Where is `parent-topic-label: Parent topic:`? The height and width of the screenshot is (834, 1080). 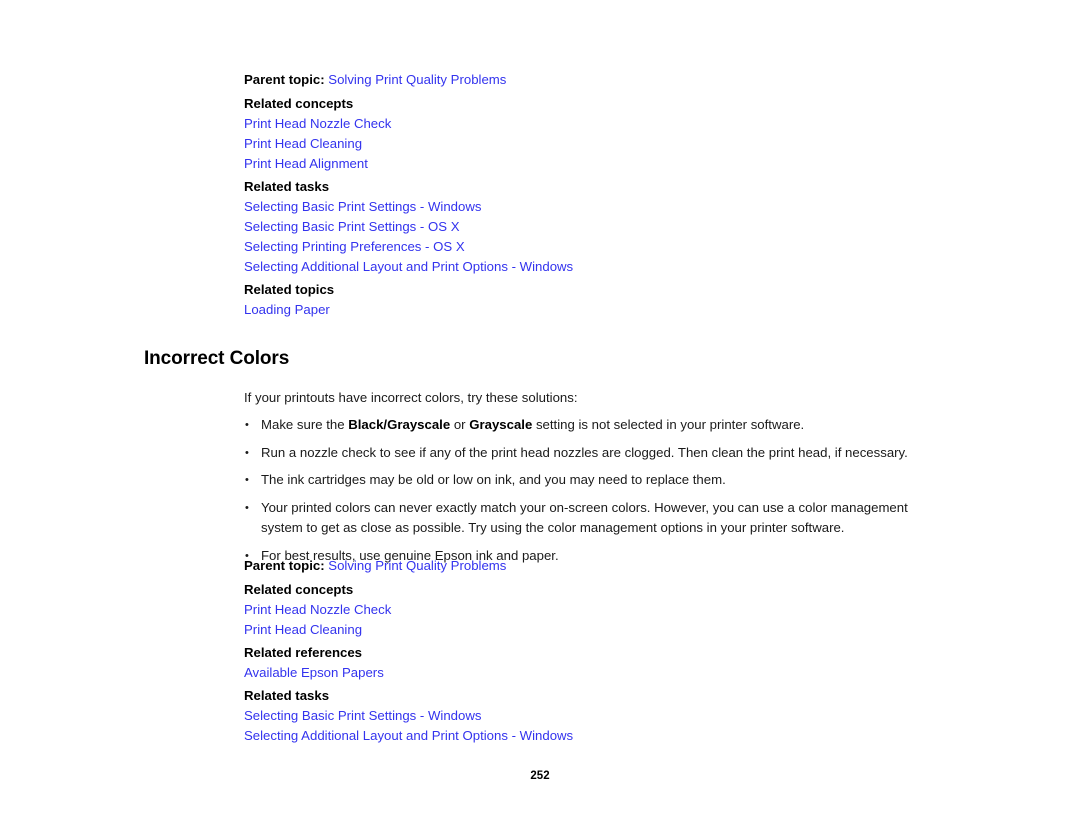
parent-topic-label: Parent topic: is located at coordinates (284, 79).